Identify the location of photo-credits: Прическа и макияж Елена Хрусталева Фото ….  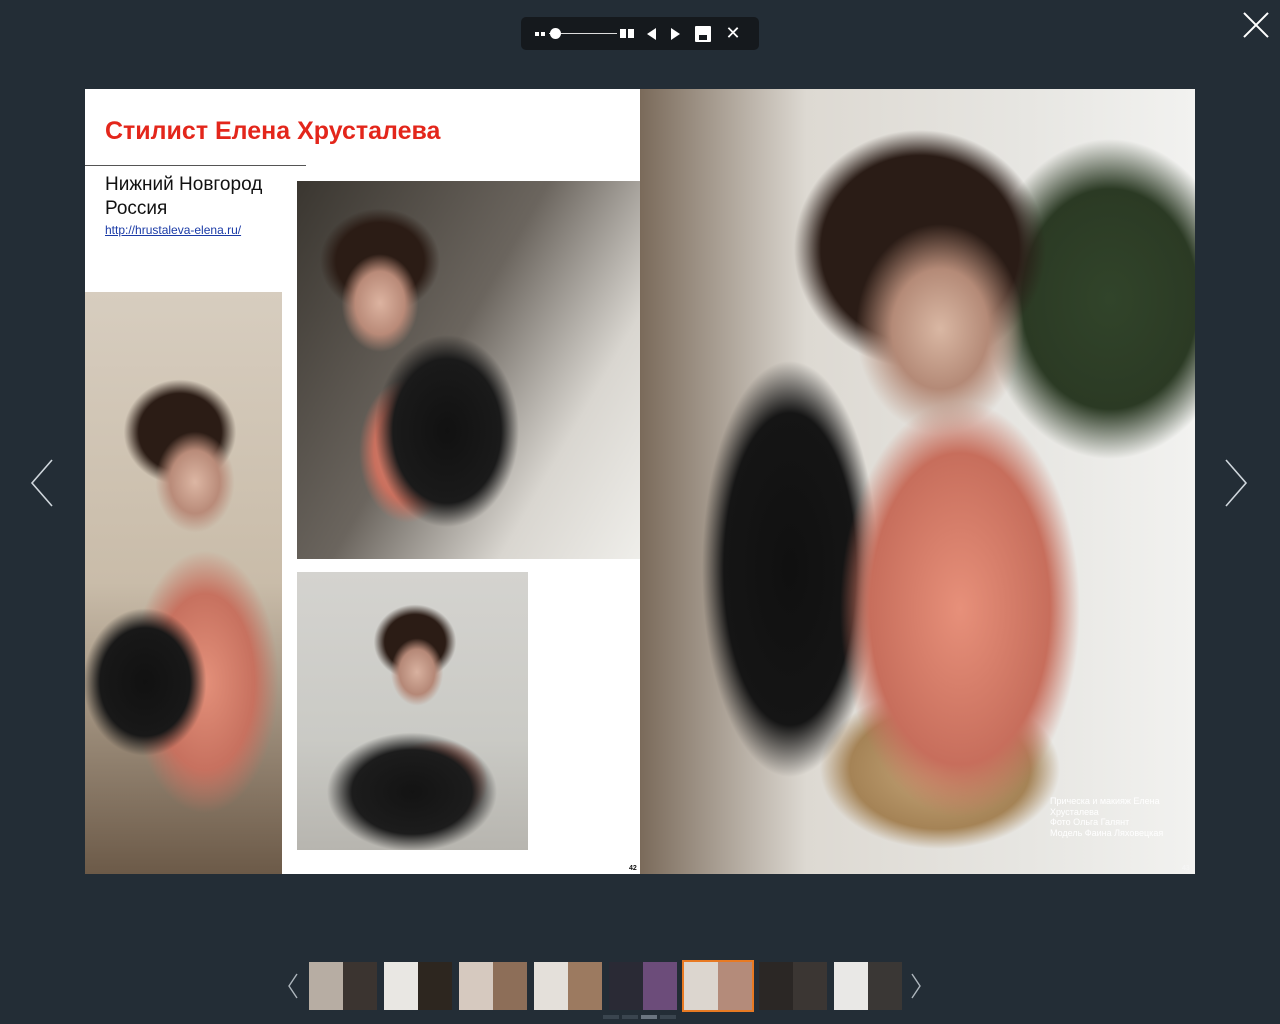
(1120, 817).